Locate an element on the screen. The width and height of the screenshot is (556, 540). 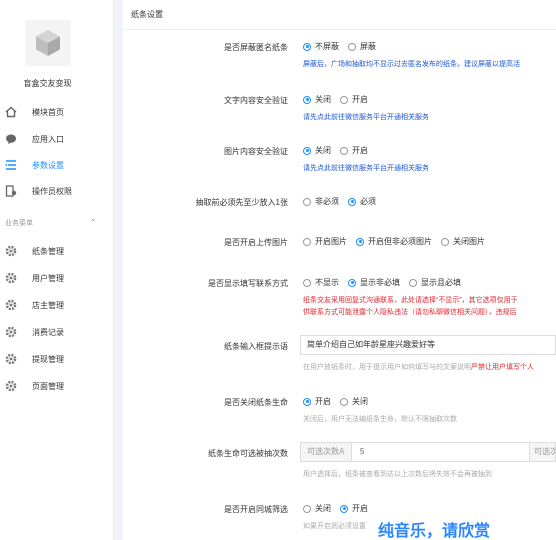
list-settings-icon is located at coordinates (11, 165).